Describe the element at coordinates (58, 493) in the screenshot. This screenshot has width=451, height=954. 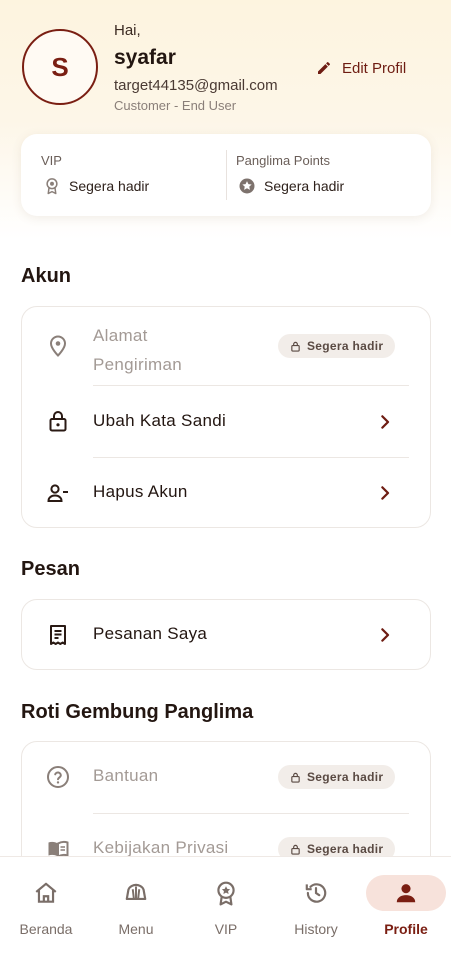
I see `remove-user-icon` at that location.